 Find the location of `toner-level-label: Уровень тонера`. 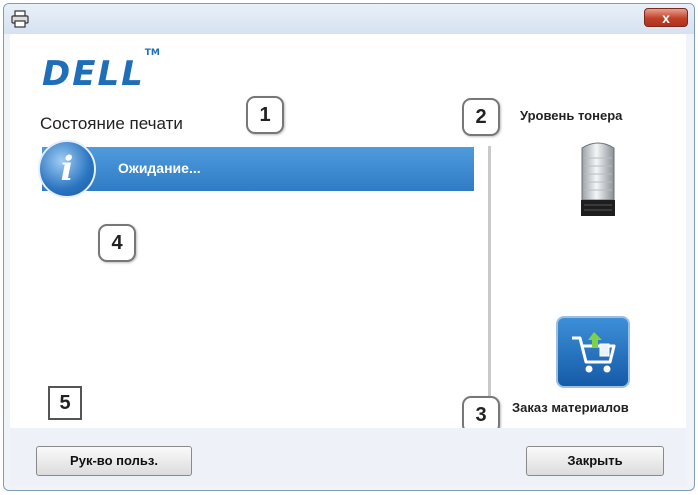

toner-level-label: Уровень тонера is located at coordinates (571, 115).